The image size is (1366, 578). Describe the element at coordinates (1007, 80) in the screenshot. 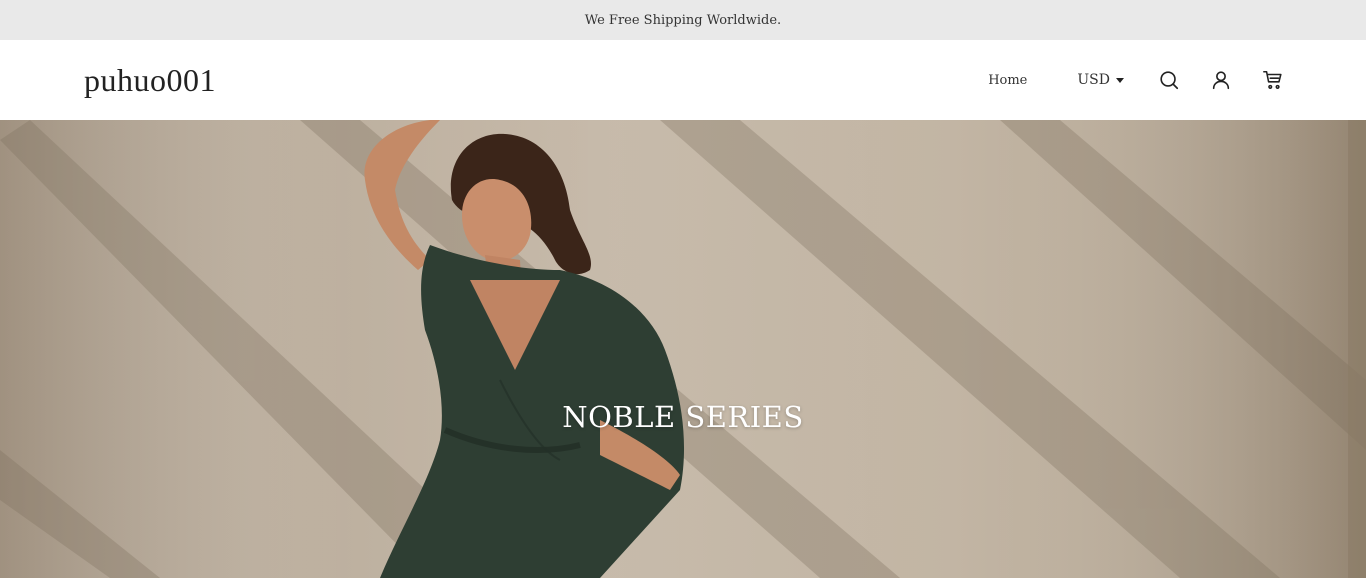

I see `nav-home-link: Home` at that location.